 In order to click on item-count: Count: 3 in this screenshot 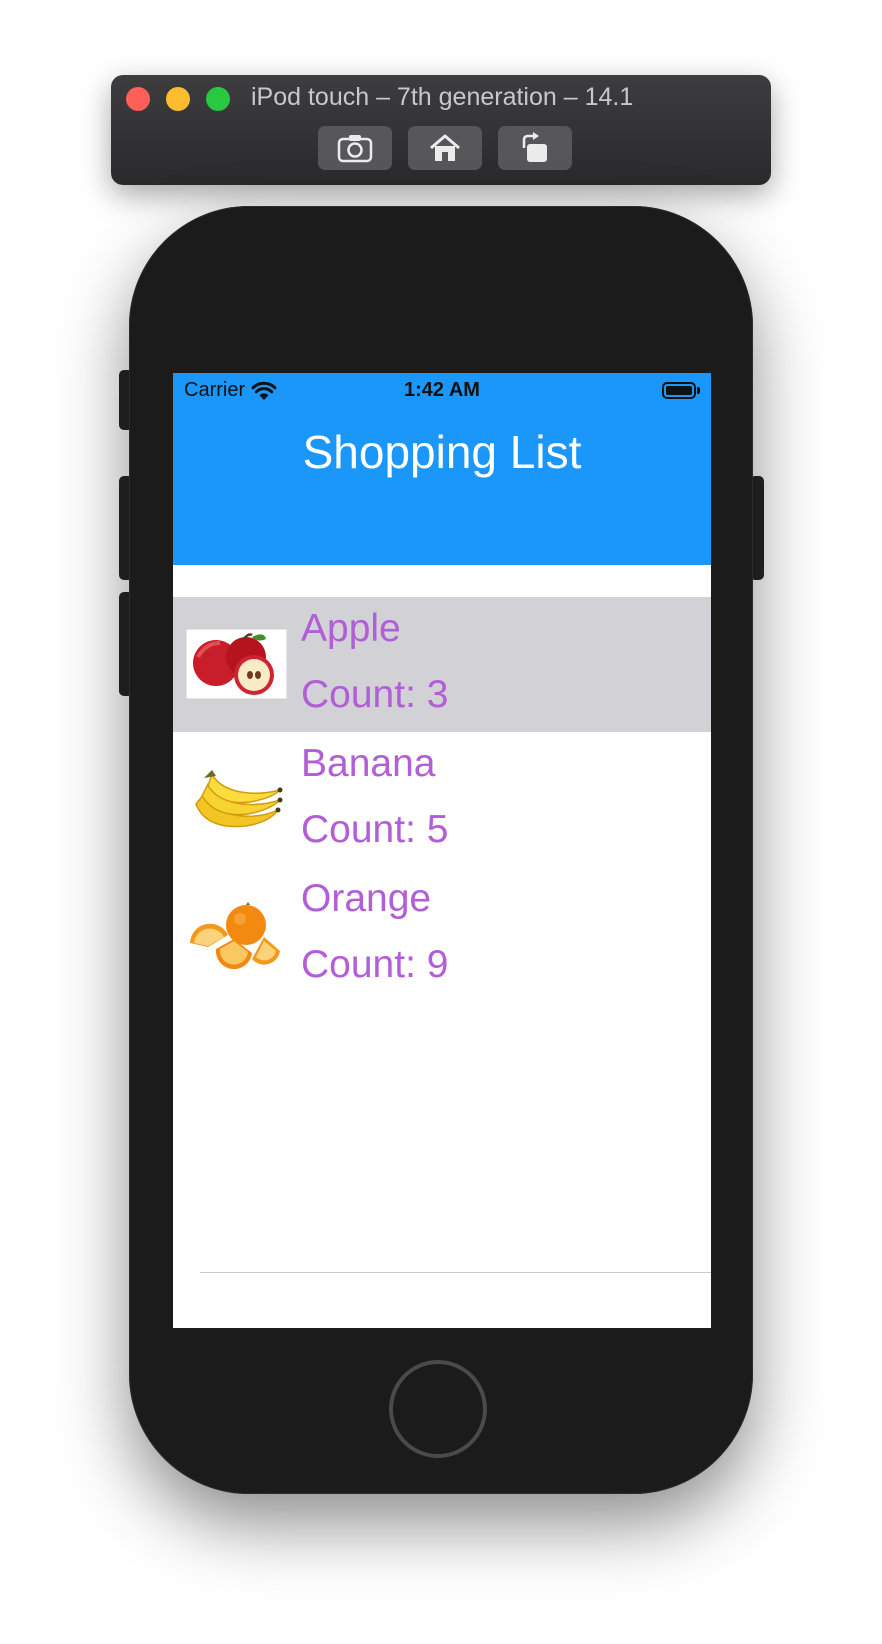, I will do `click(375, 694)`.